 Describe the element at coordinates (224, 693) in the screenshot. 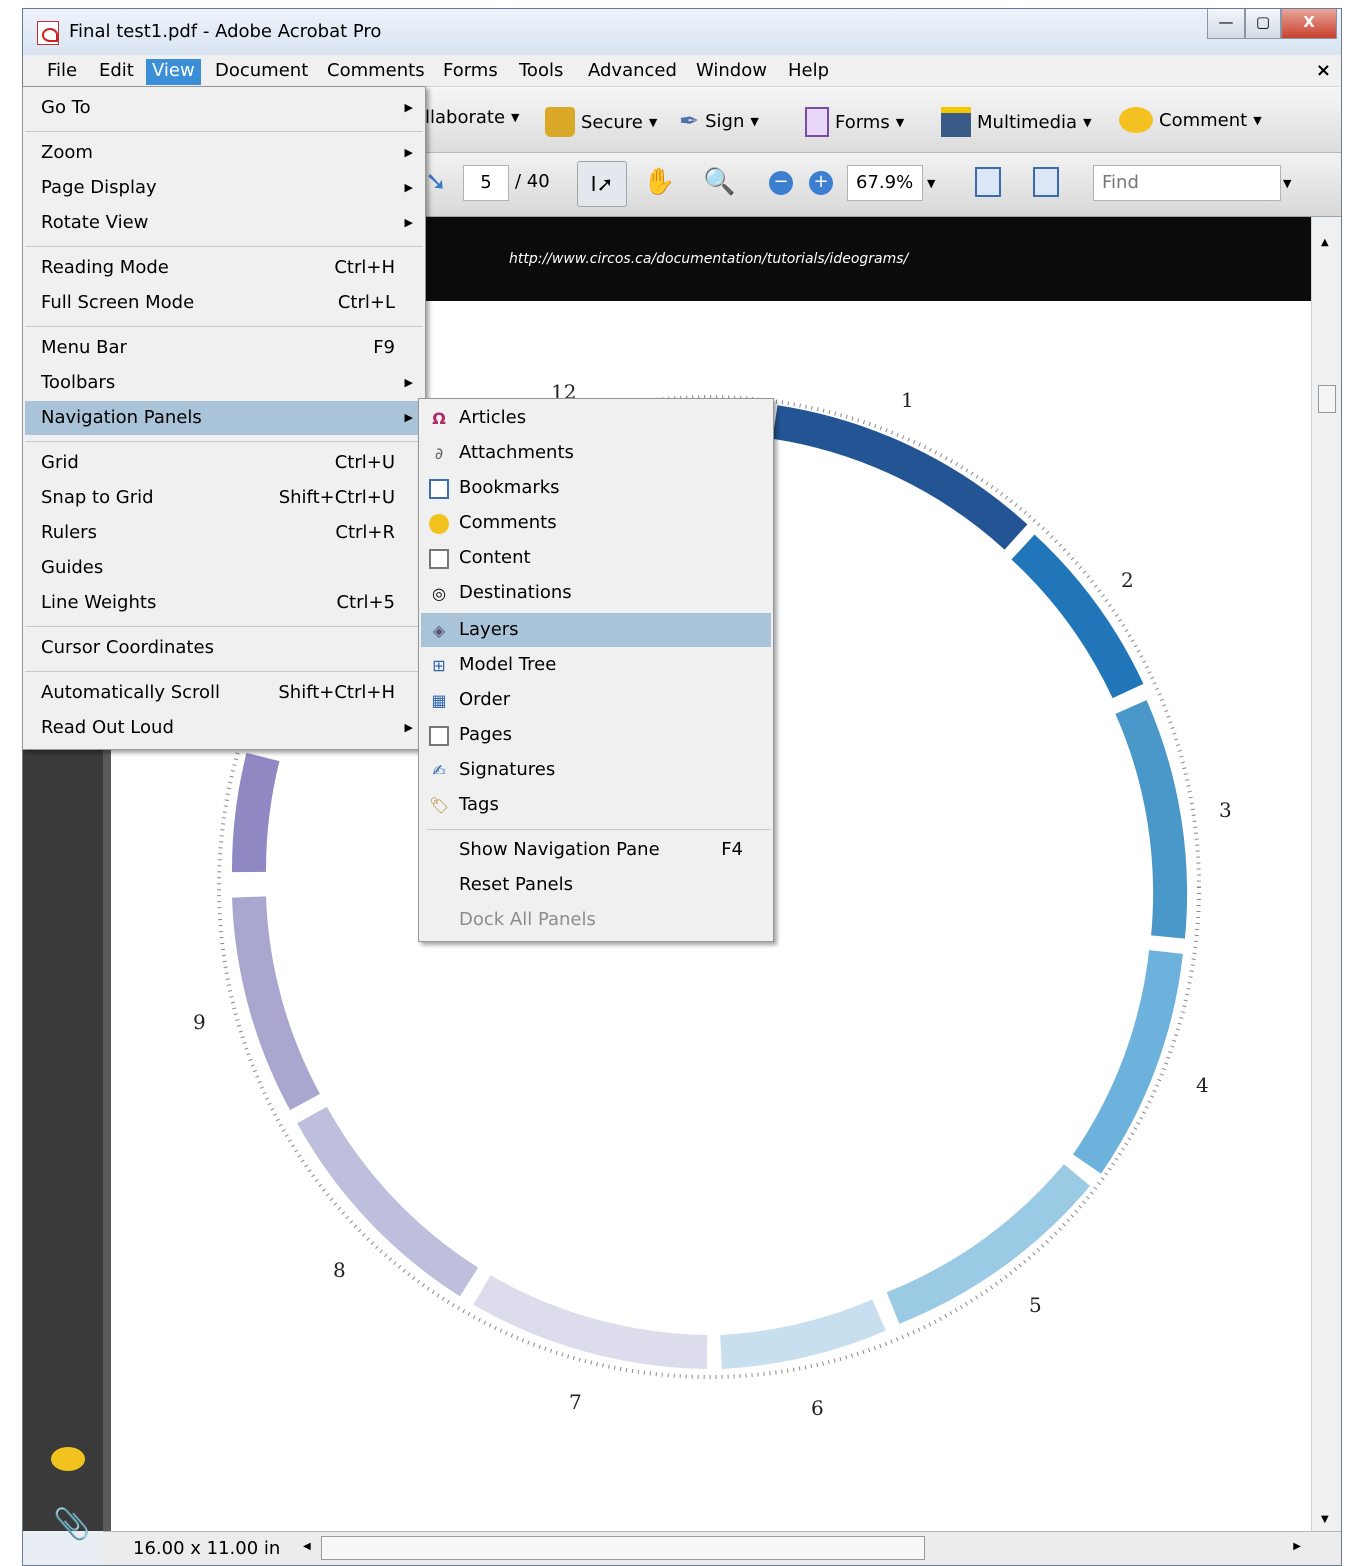

I see `view-menu-item-auto-scroll: Automatically Scroll Shift+Ctrl+H` at that location.